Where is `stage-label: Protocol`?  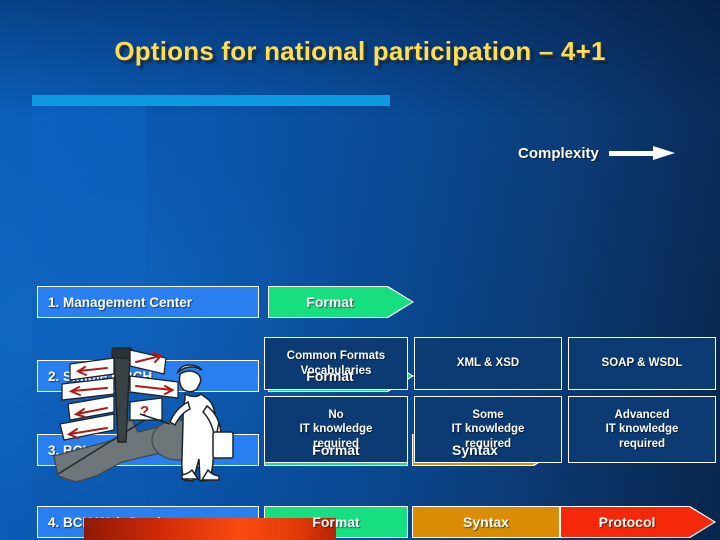 stage-label: Protocol is located at coordinates (627, 522).